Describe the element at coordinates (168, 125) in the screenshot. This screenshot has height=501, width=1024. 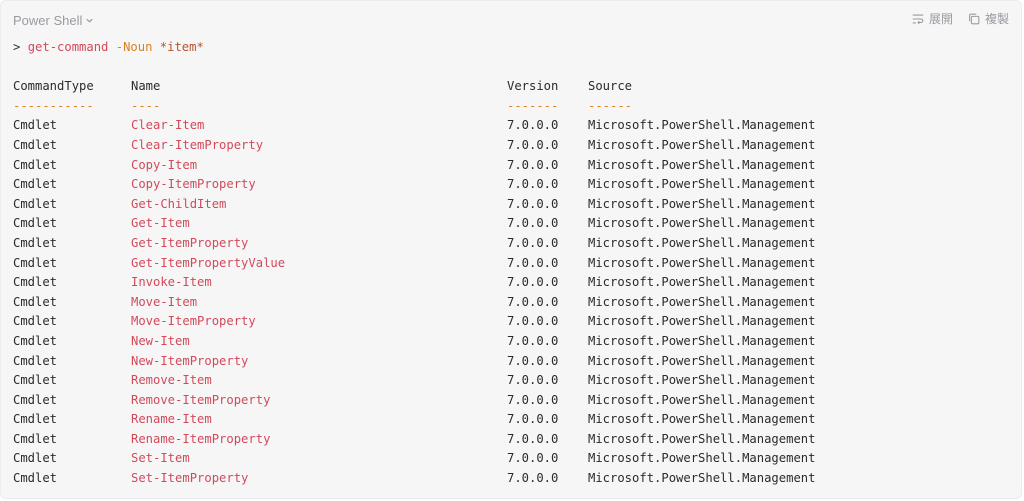
I see `cell-name: Clear-Item` at that location.